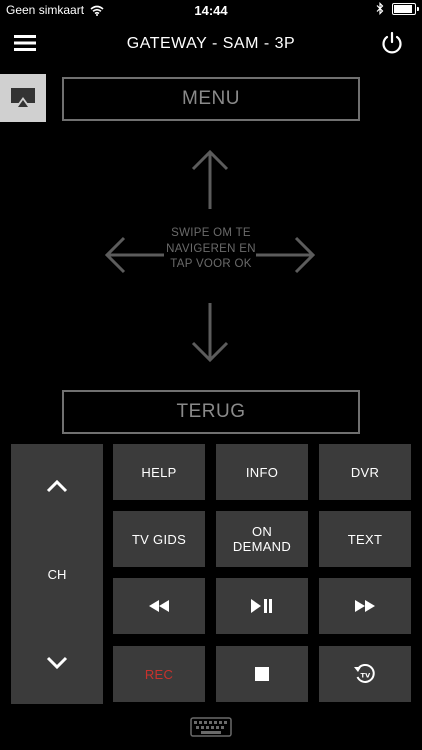 This screenshot has width=422, height=750. I want to click on battery-fill, so click(403, 8).